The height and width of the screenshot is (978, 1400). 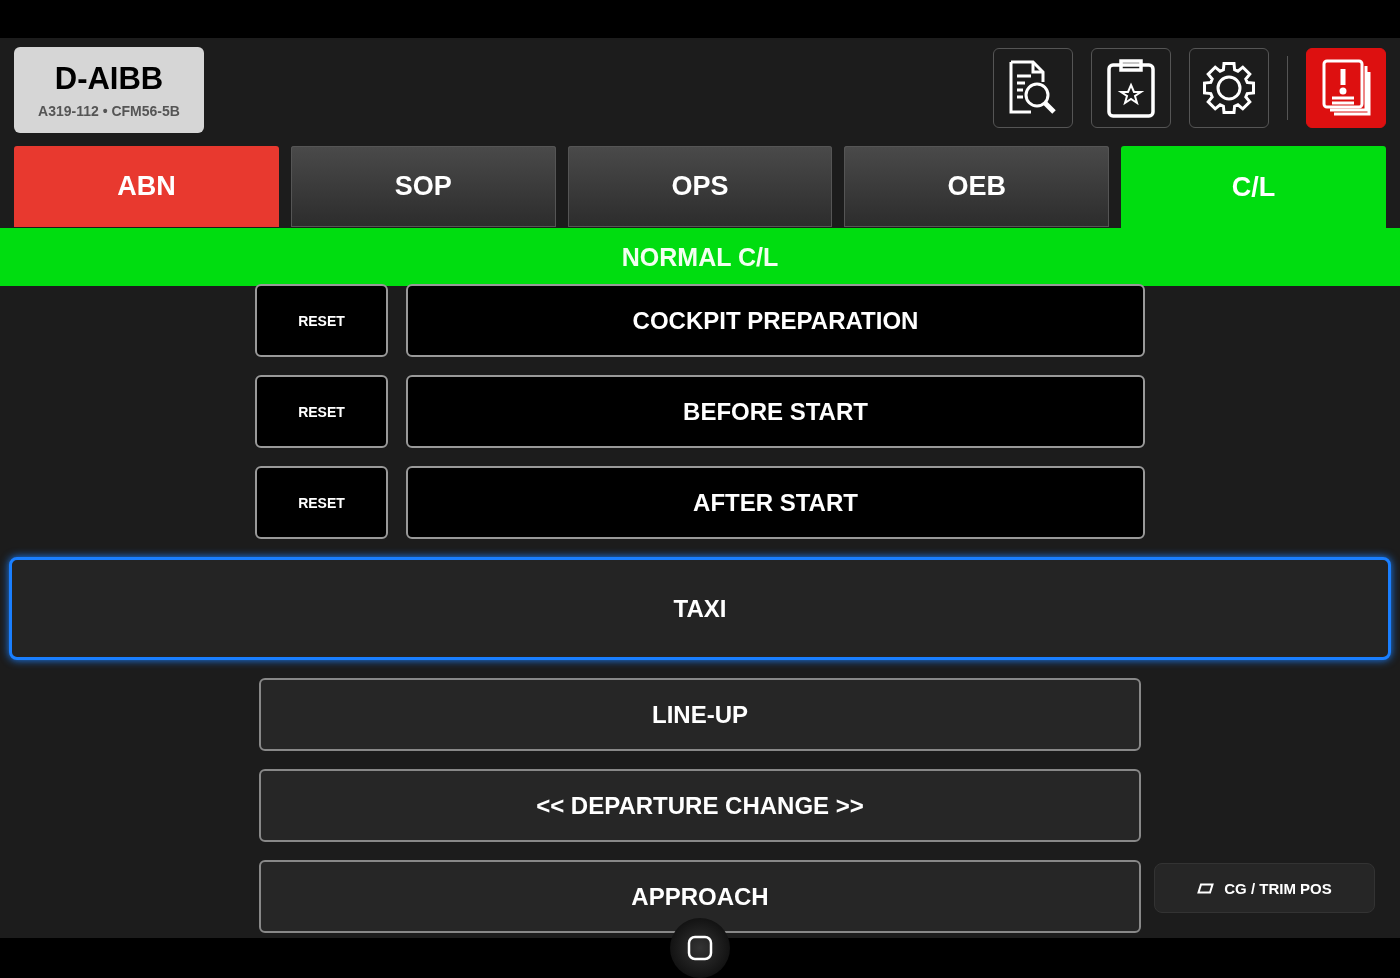 What do you see at coordinates (775, 411) in the screenshot?
I see `checklist-button: BEFORE START` at bounding box center [775, 411].